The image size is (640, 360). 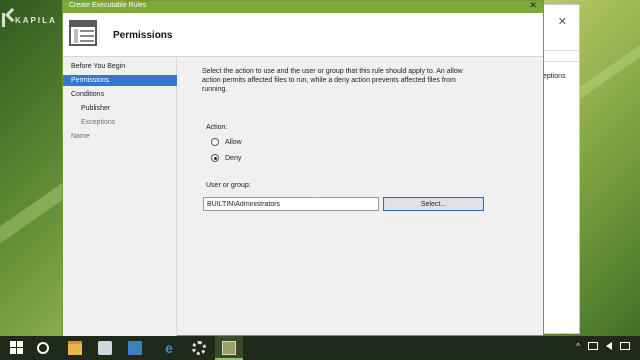 I want to click on step-name: Name, so click(x=120, y=136).